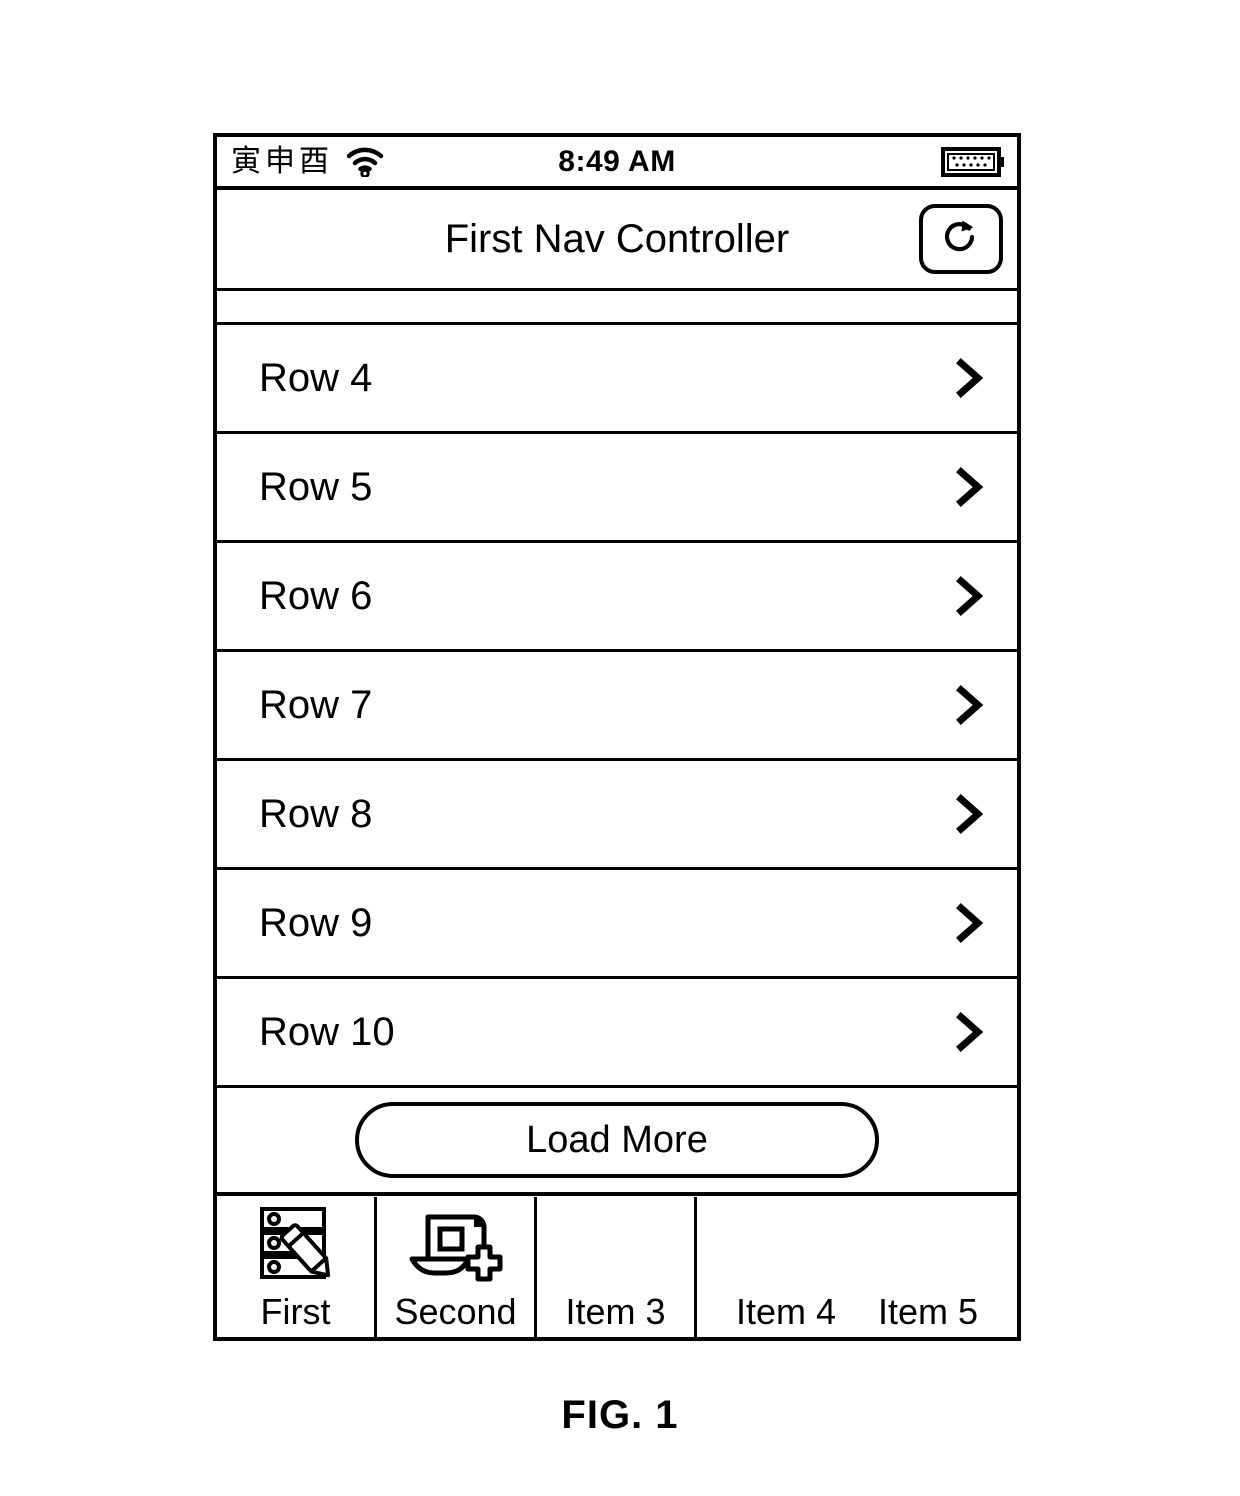 This screenshot has height=1496, width=1240. What do you see at coordinates (295, 1245) in the screenshot?
I see `list-edit-icon` at bounding box center [295, 1245].